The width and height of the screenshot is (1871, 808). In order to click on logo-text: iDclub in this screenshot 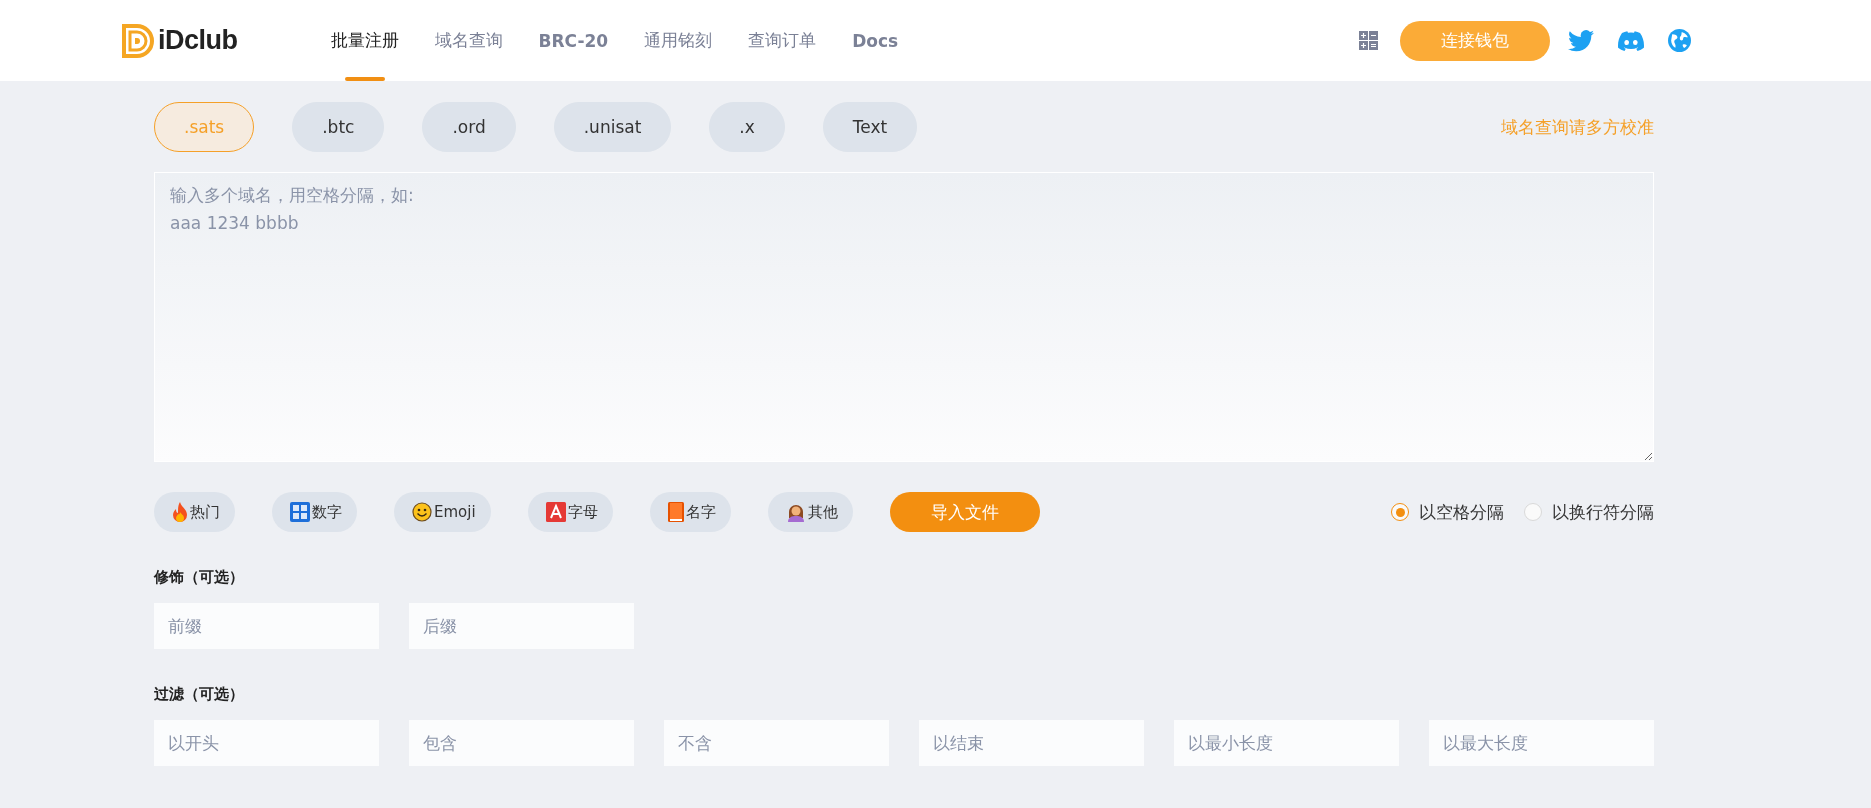, I will do `click(198, 40)`.